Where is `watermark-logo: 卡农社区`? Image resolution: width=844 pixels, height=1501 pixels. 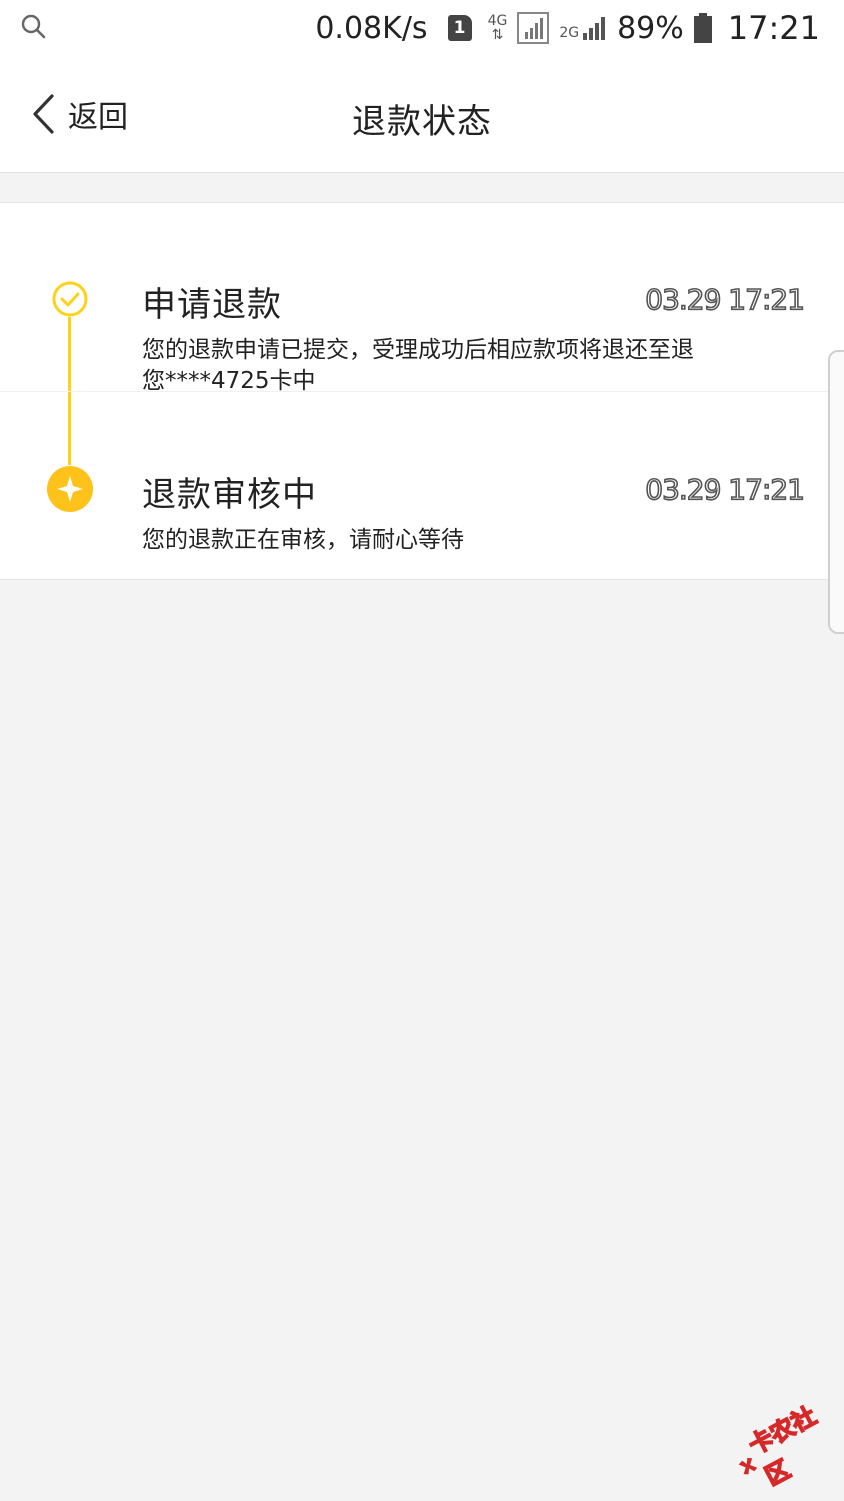
watermark-logo: 卡农社区 is located at coordinates (783, 1447).